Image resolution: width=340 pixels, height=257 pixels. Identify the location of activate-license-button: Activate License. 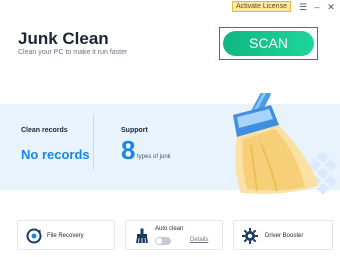
(261, 6).